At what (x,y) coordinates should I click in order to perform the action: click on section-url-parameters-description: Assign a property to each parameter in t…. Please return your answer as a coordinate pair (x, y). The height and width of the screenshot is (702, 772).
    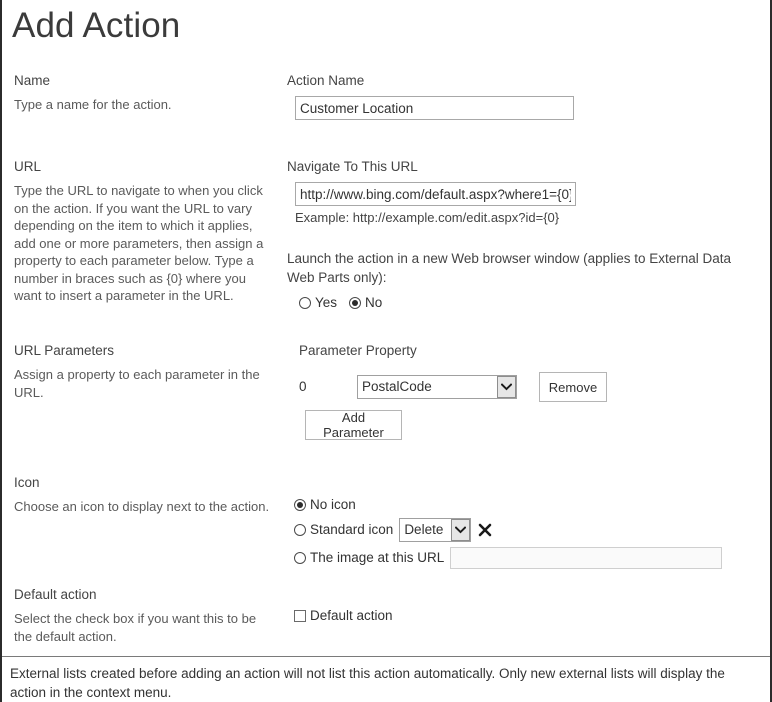
    Looking at the image, I should click on (137, 383).